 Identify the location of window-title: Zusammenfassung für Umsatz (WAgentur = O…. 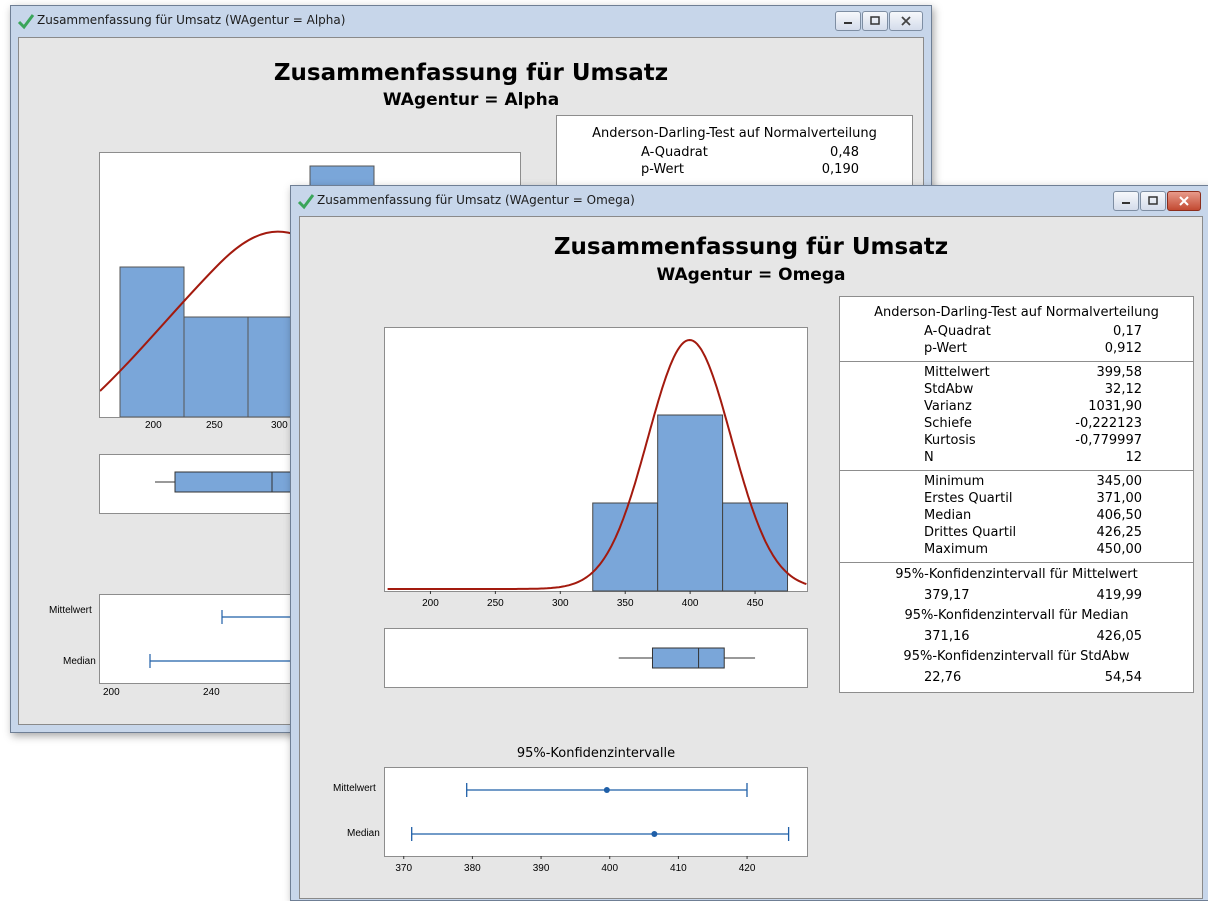
(476, 200).